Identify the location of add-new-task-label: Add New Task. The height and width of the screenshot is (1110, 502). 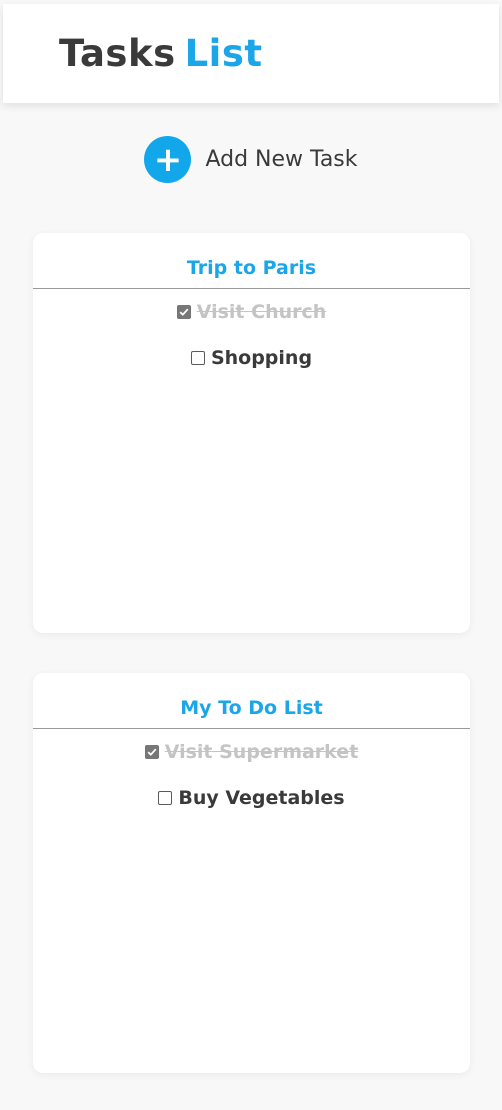
(281, 159).